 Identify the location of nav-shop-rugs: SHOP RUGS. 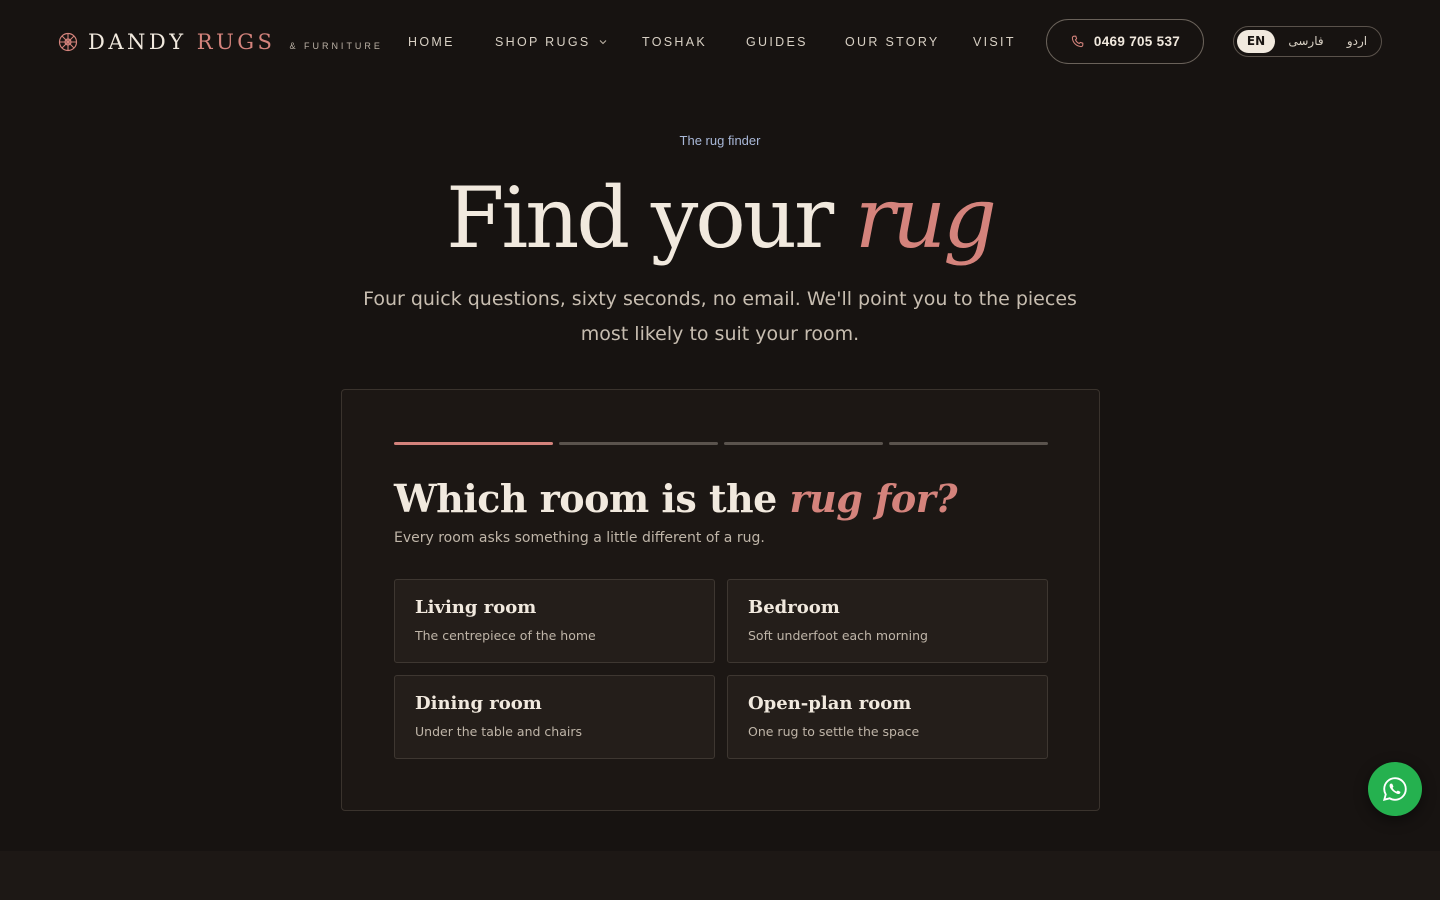
(551, 42).